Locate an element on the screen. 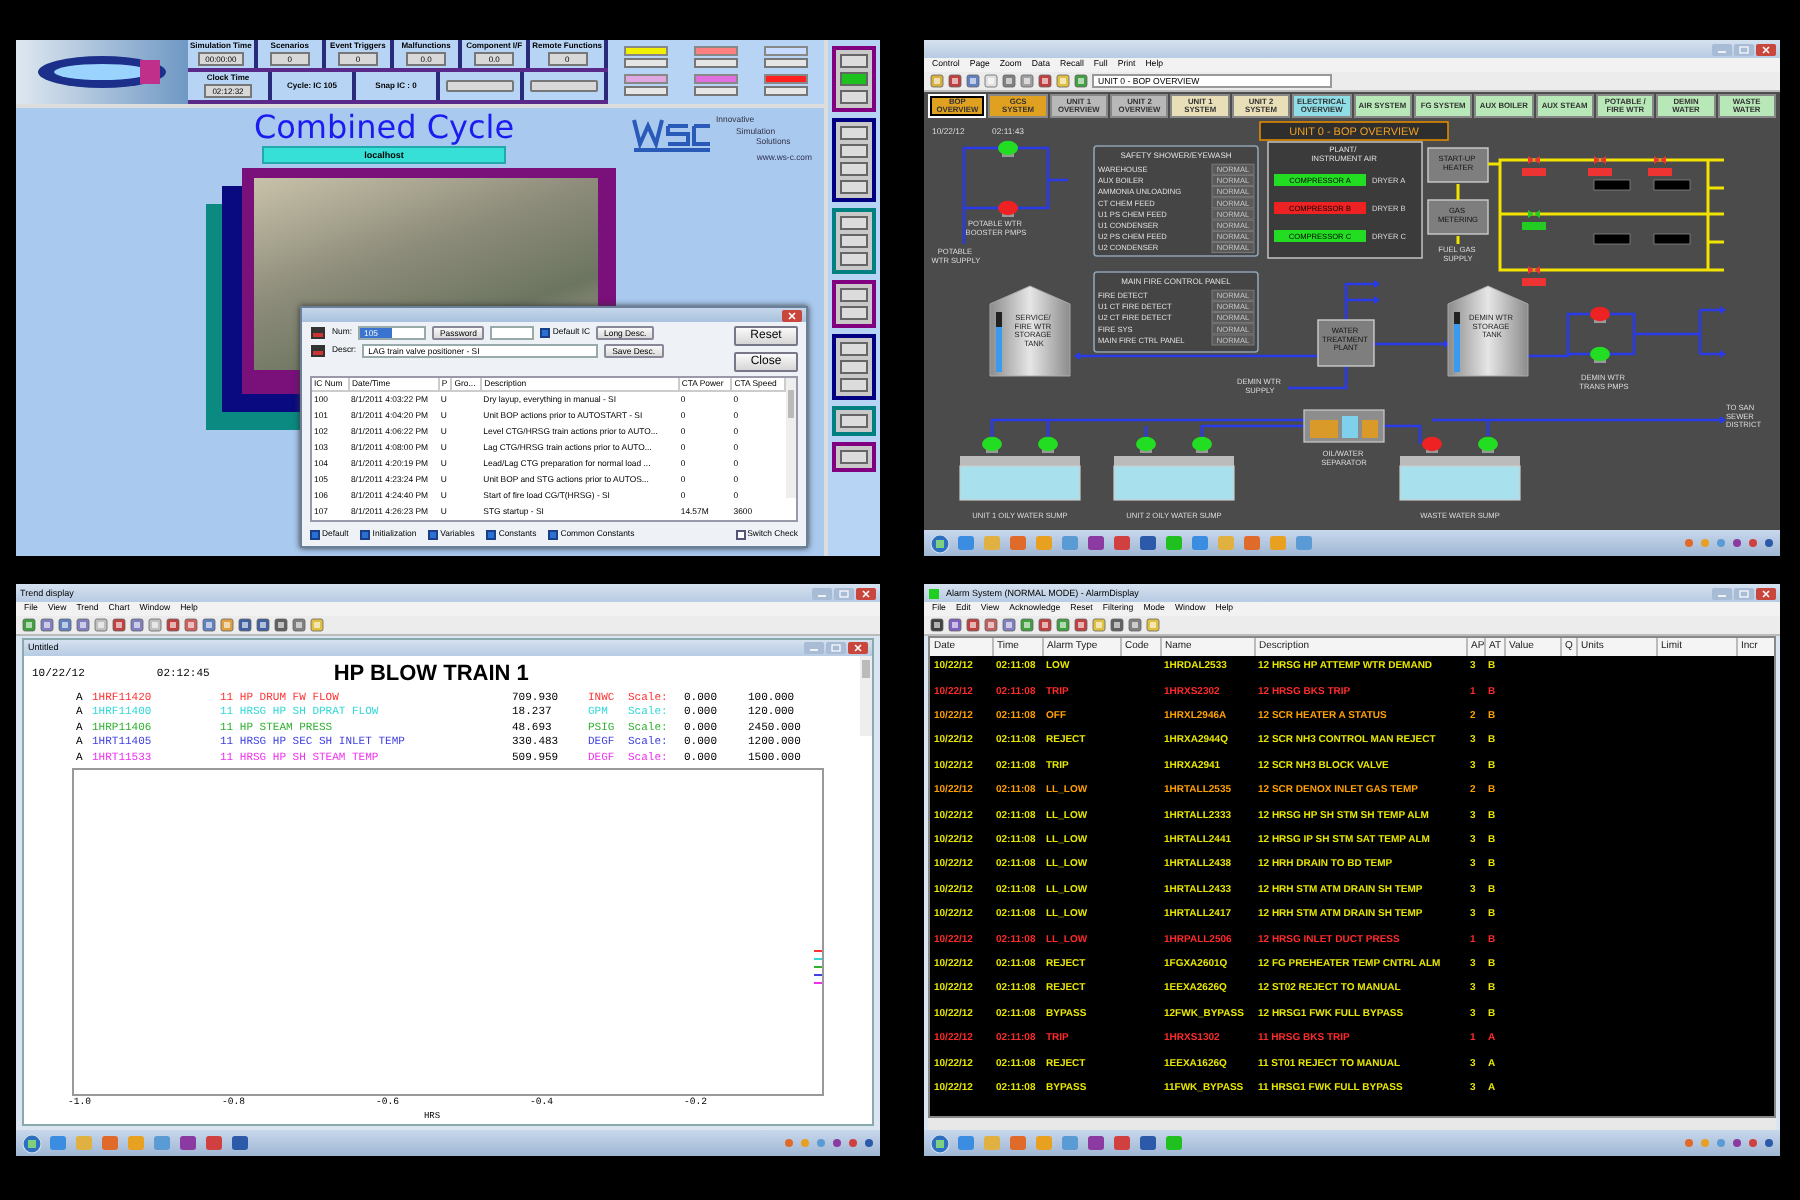  logo-icon is located at coordinates (672, 134).